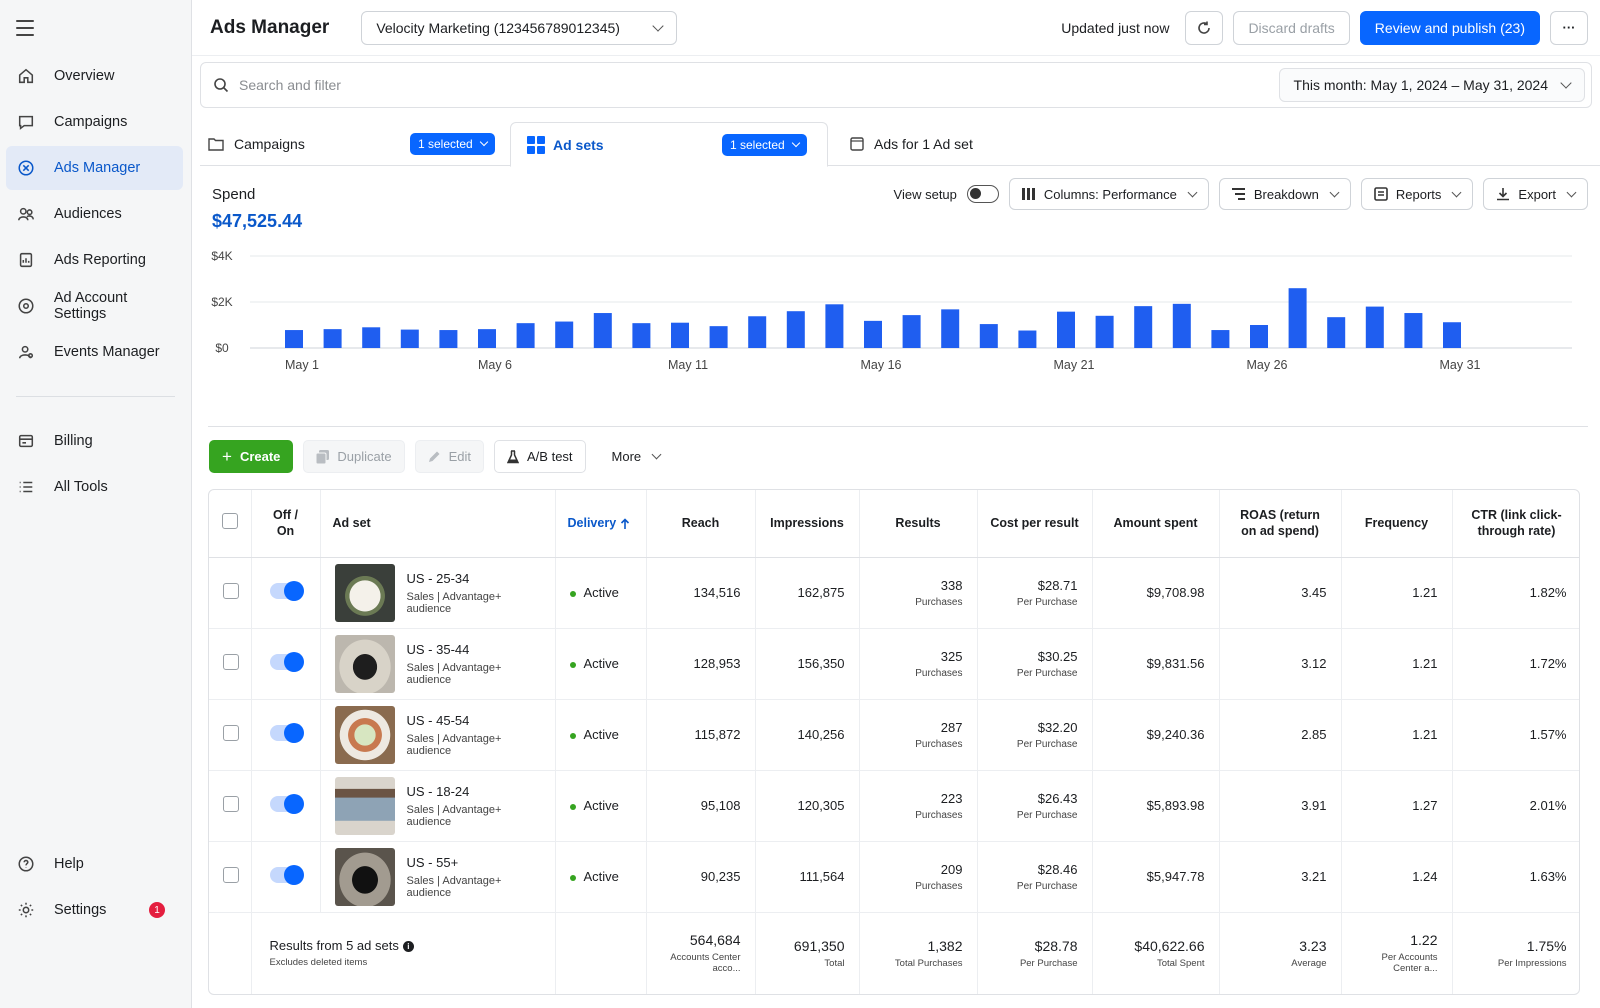 The image size is (1600, 1008). What do you see at coordinates (94, 260) in the screenshot?
I see `sidebar-item-ads-reporting: Ads Reporting` at bounding box center [94, 260].